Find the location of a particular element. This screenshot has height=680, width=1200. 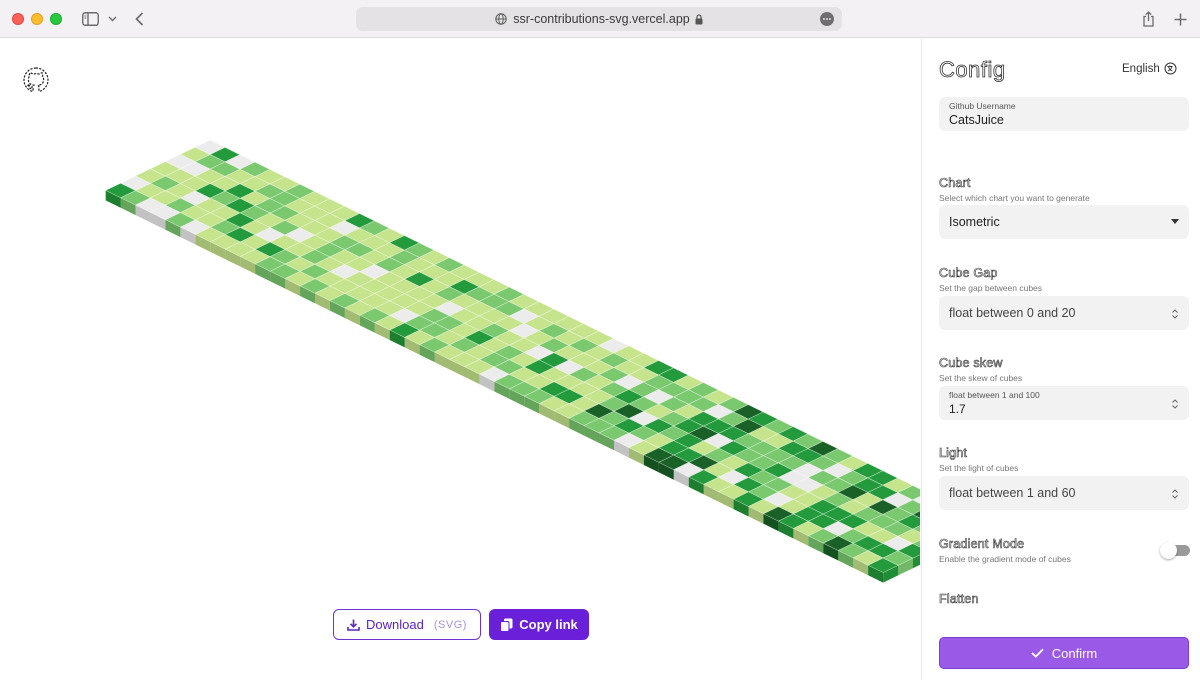

copy-icon is located at coordinates (506, 625).